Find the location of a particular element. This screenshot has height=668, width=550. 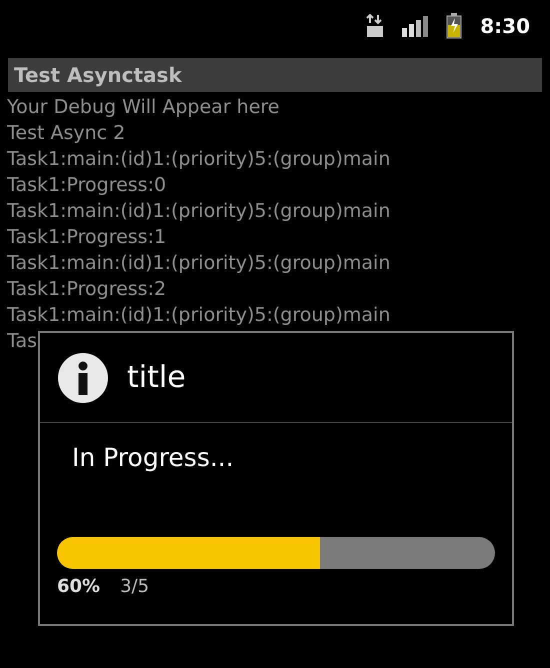

log-line: Task1:Progress:2 is located at coordinates (86, 289).